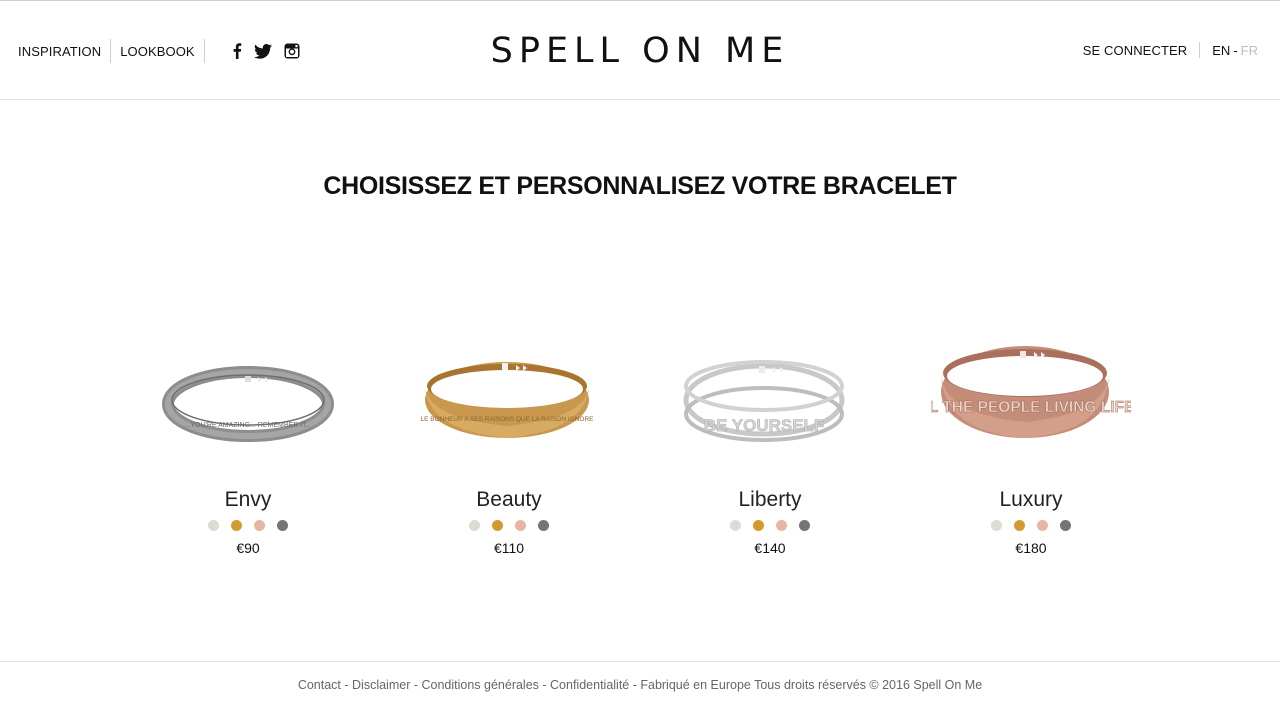 This screenshot has width=1280, height=712. What do you see at coordinates (1200, 50) in the screenshot?
I see `lang-divider` at bounding box center [1200, 50].